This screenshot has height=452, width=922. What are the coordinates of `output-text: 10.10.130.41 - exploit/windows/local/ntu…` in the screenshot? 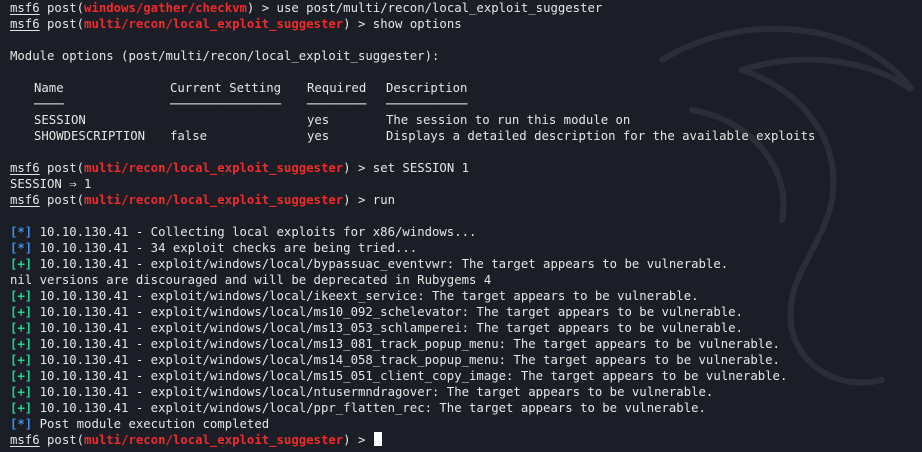 It's located at (373, 392).